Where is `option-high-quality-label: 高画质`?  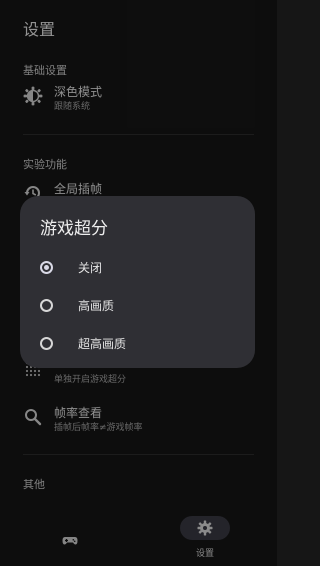 option-high-quality-label: 高画质 is located at coordinates (96, 306).